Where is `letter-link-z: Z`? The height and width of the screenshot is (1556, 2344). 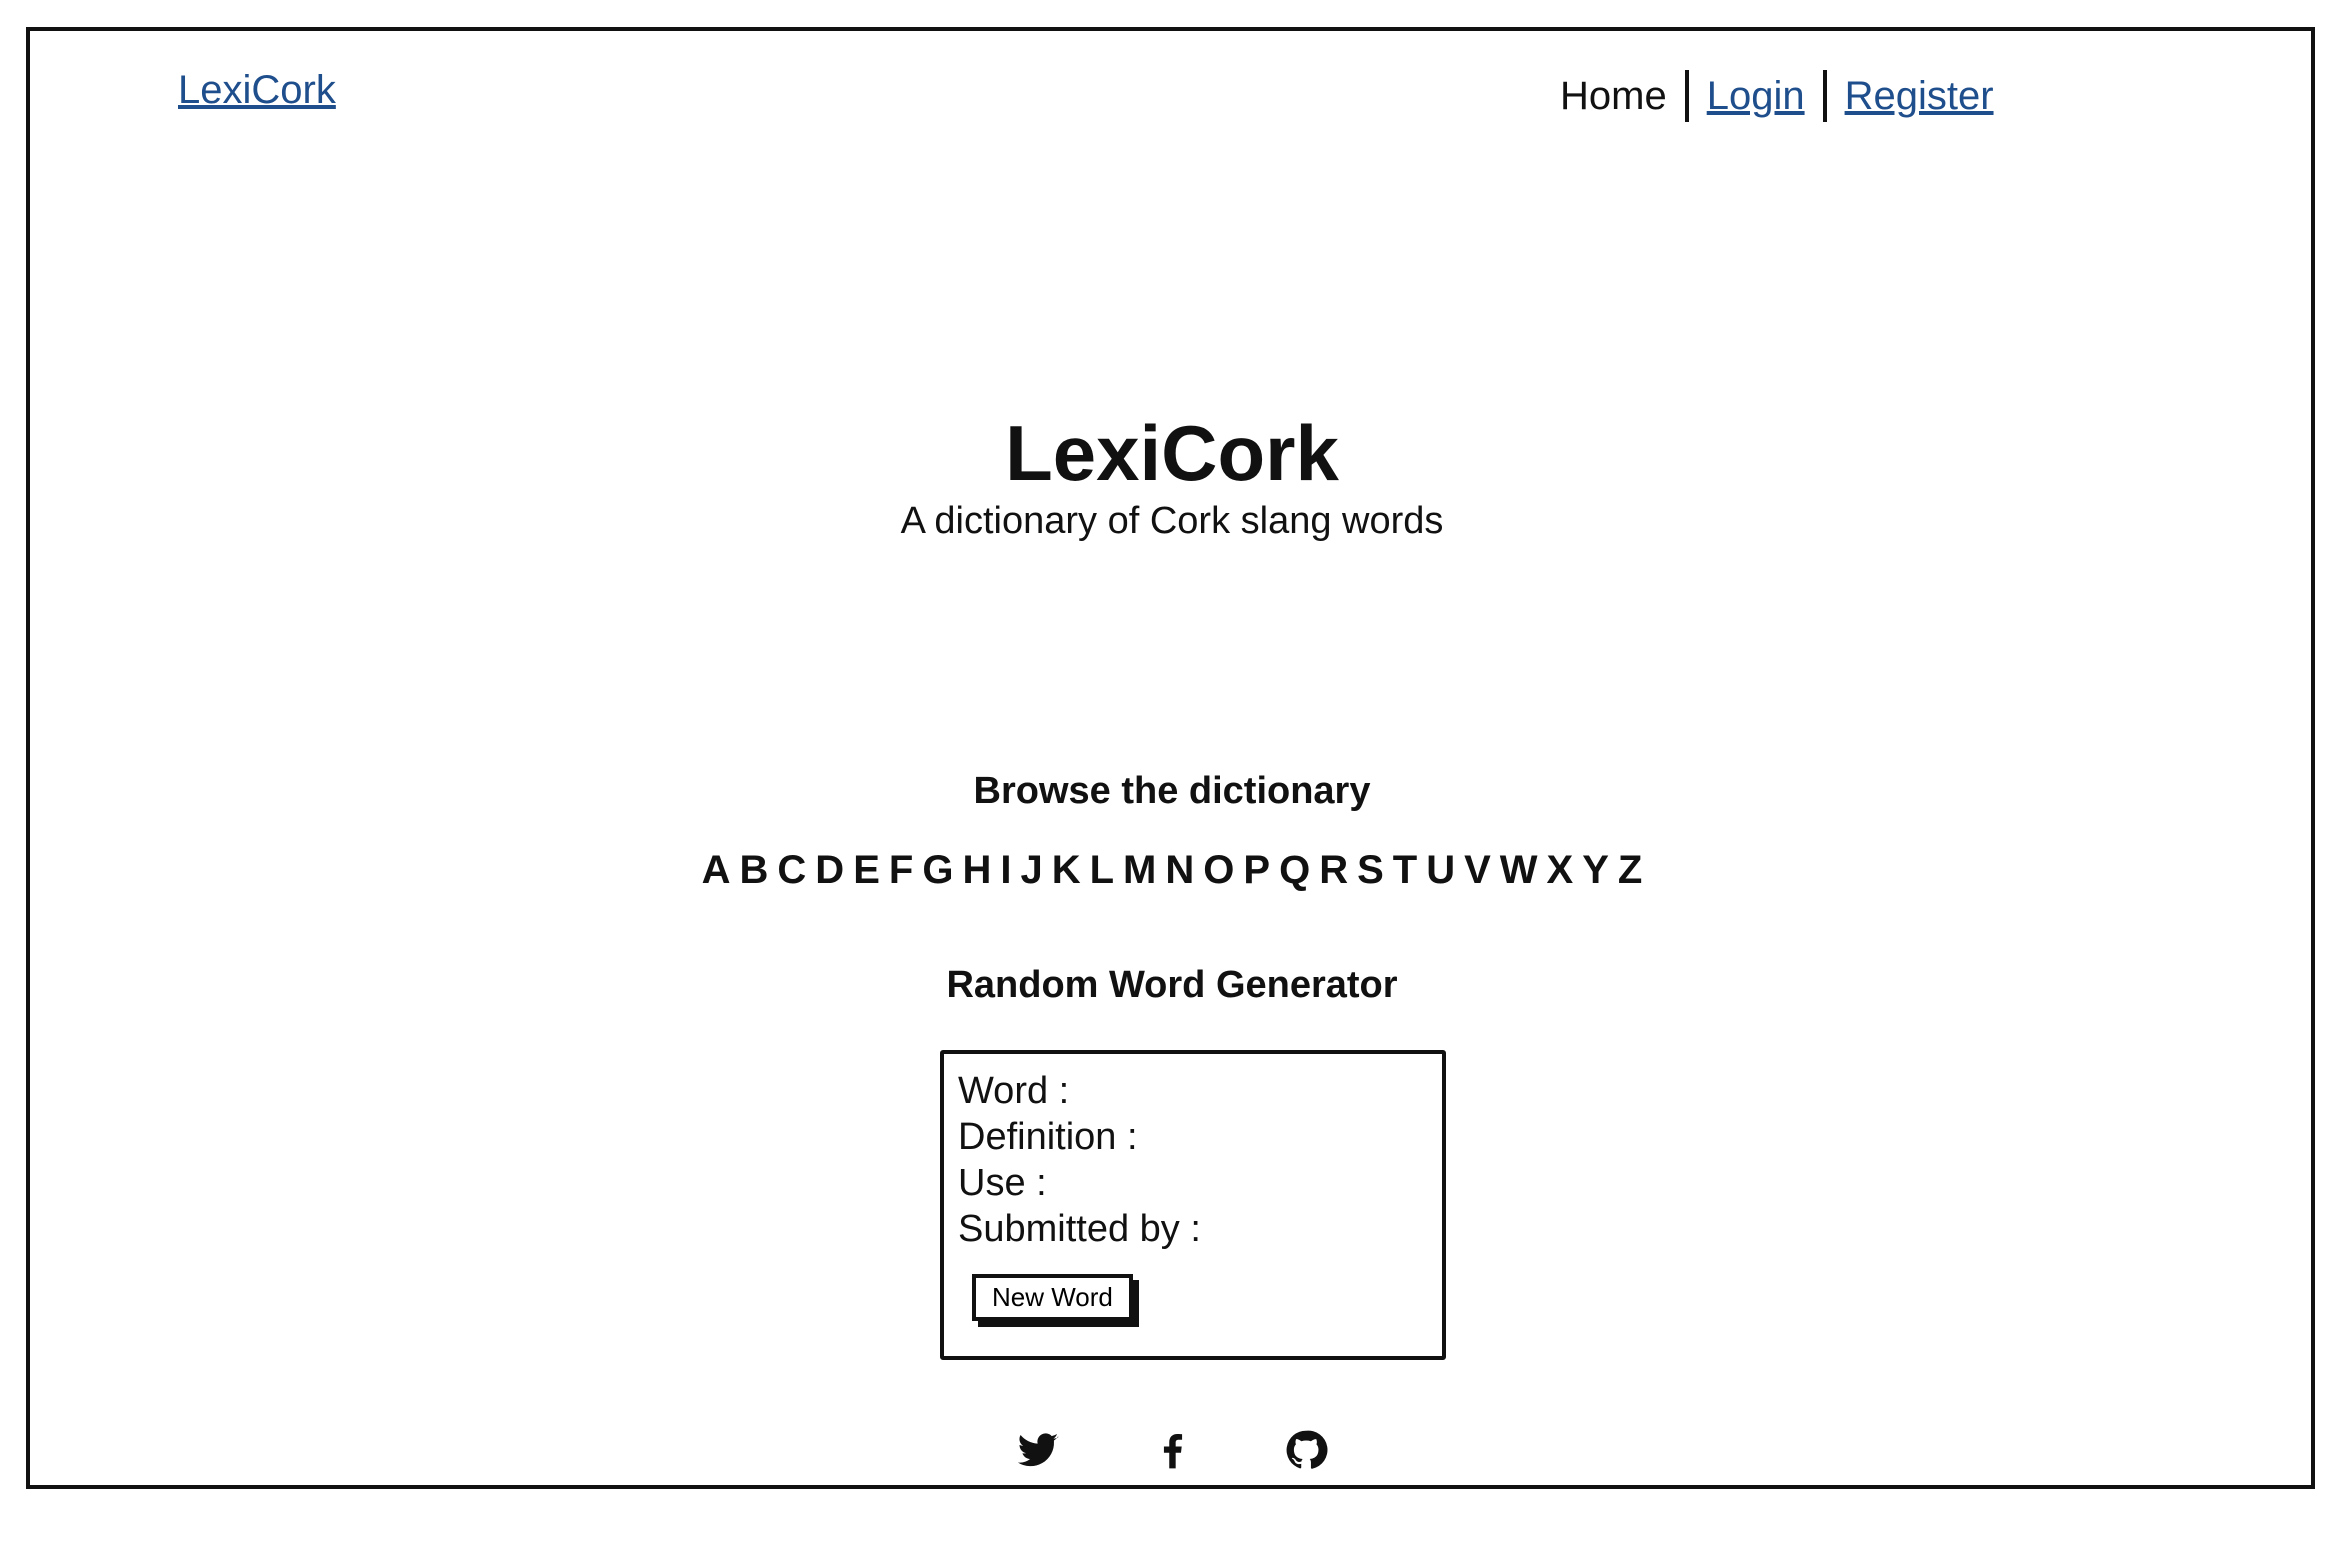 letter-link-z: Z is located at coordinates (1630, 870).